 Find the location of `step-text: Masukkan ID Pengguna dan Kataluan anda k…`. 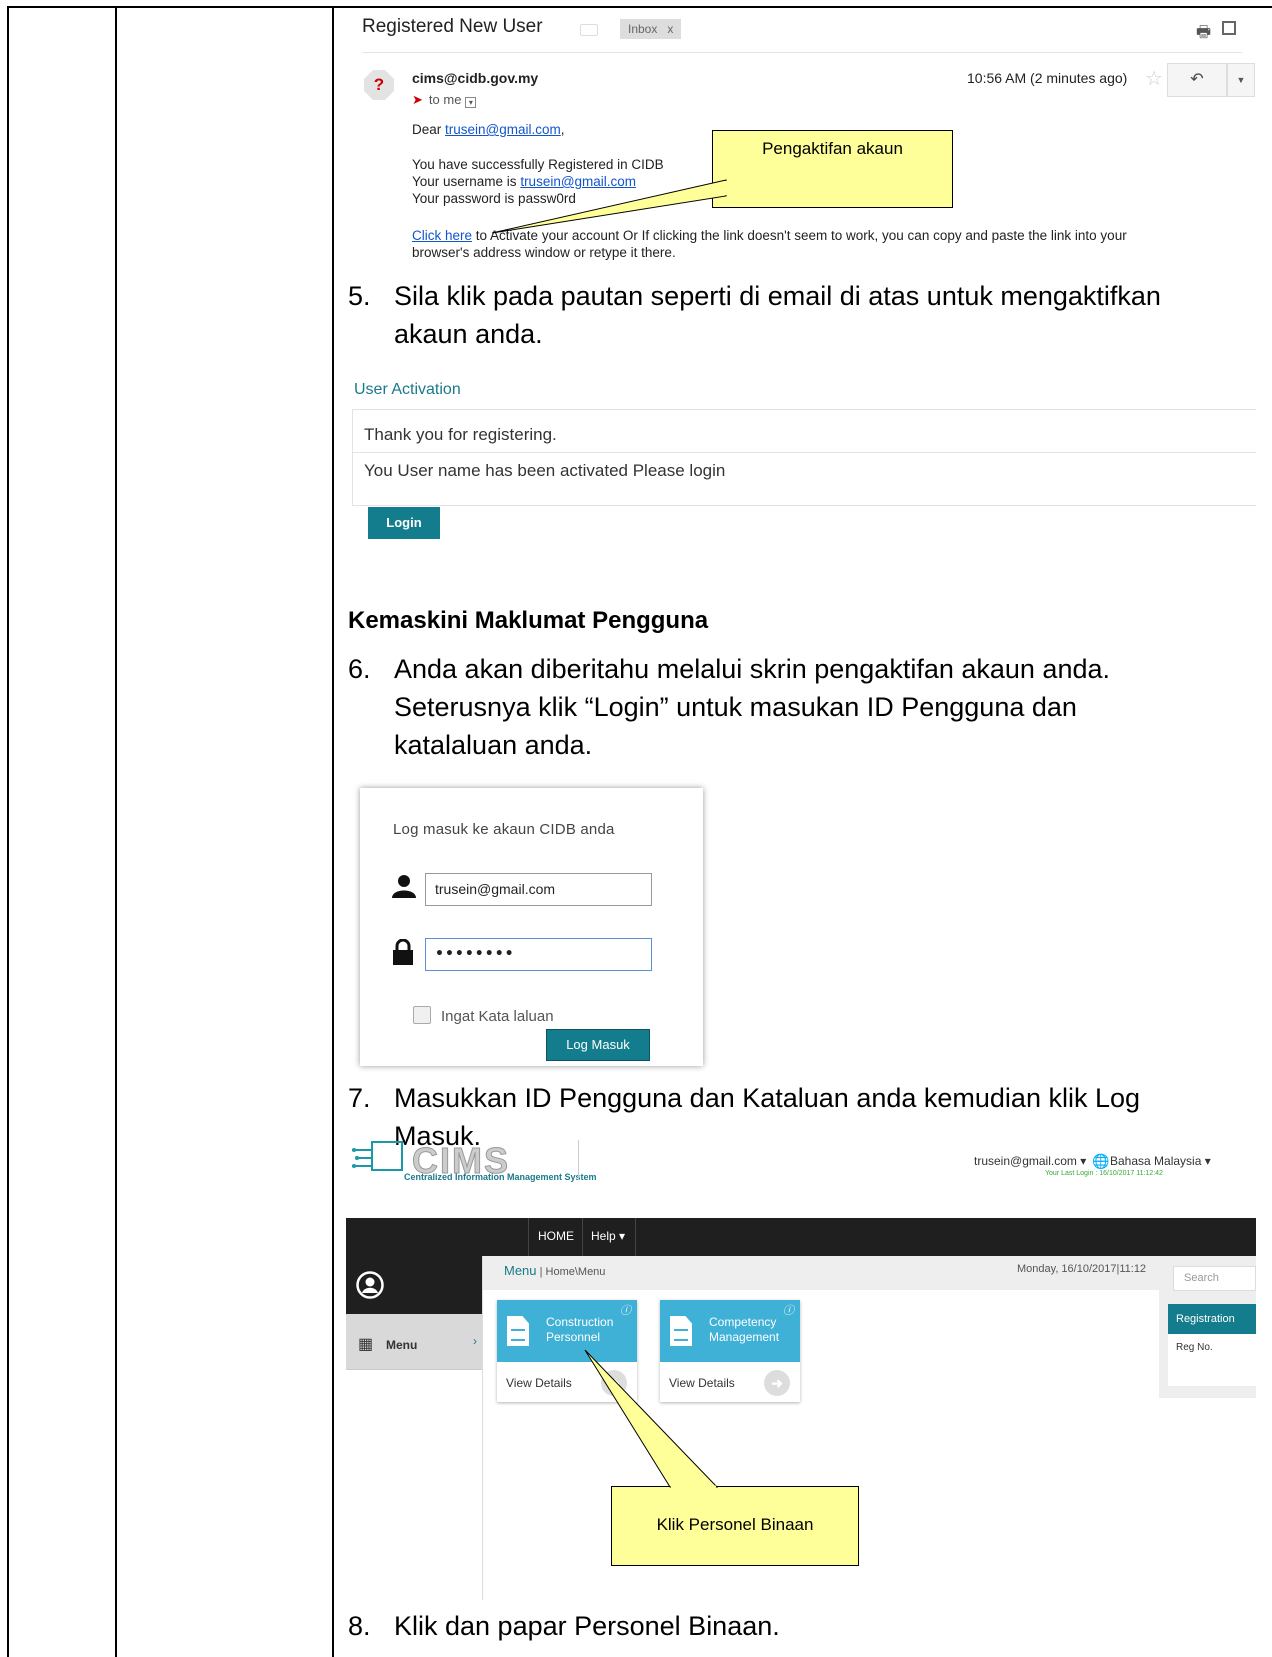

step-text: Masukkan ID Pengguna dan Kataluan anda k… is located at coordinates (767, 1098).